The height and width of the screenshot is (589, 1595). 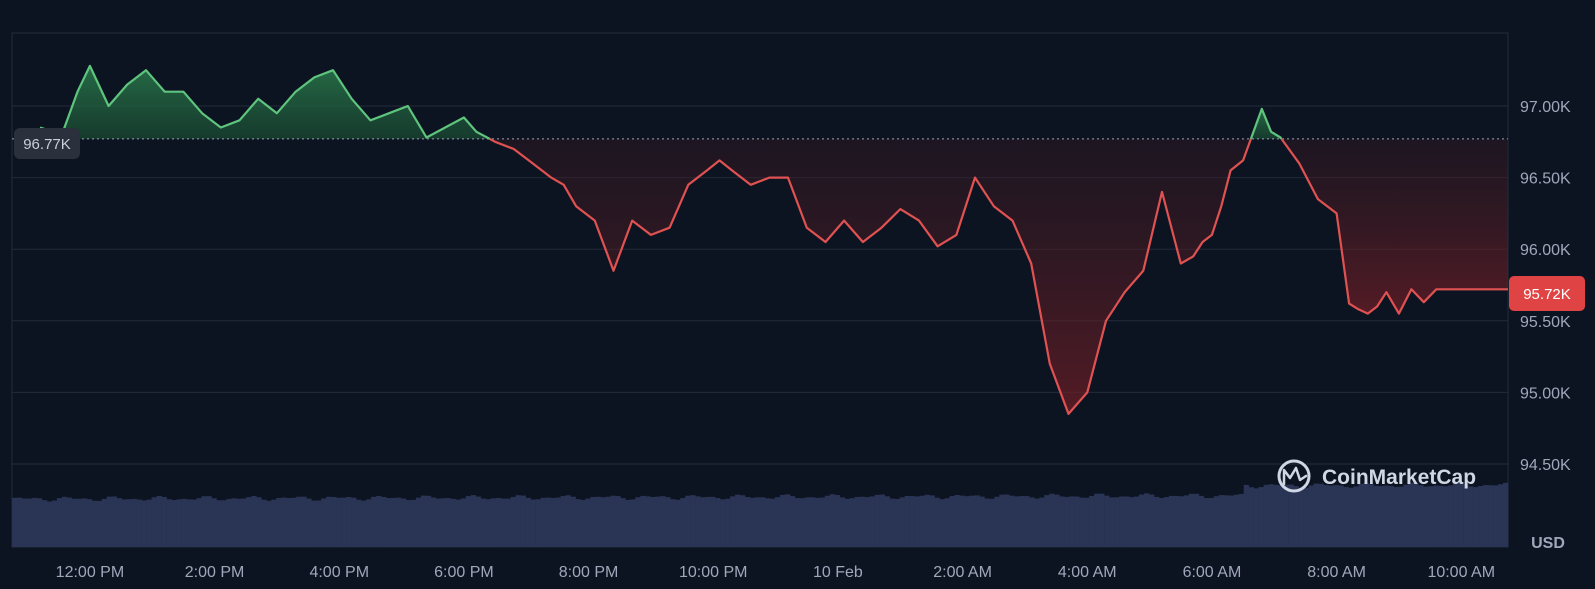 What do you see at coordinates (47, 144) in the screenshot?
I see `reference-badge-label: 96.77K` at bounding box center [47, 144].